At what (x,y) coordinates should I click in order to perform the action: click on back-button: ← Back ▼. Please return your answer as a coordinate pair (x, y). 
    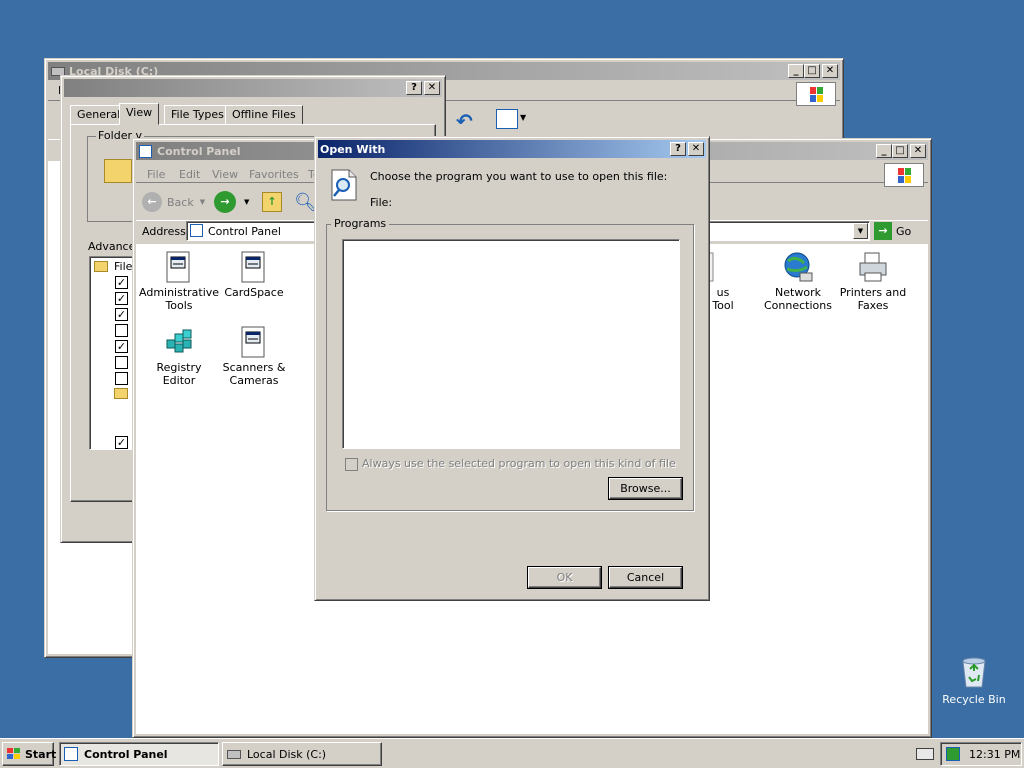
    Looking at the image, I should click on (174, 202).